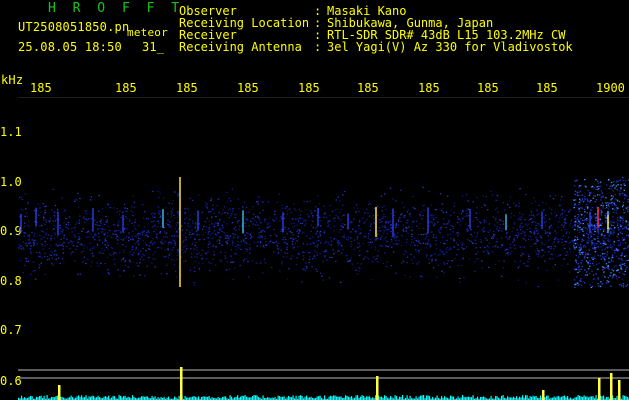 This screenshot has width=629, height=400. I want to click on brand-title: H R O F F T, so click(116, 8).